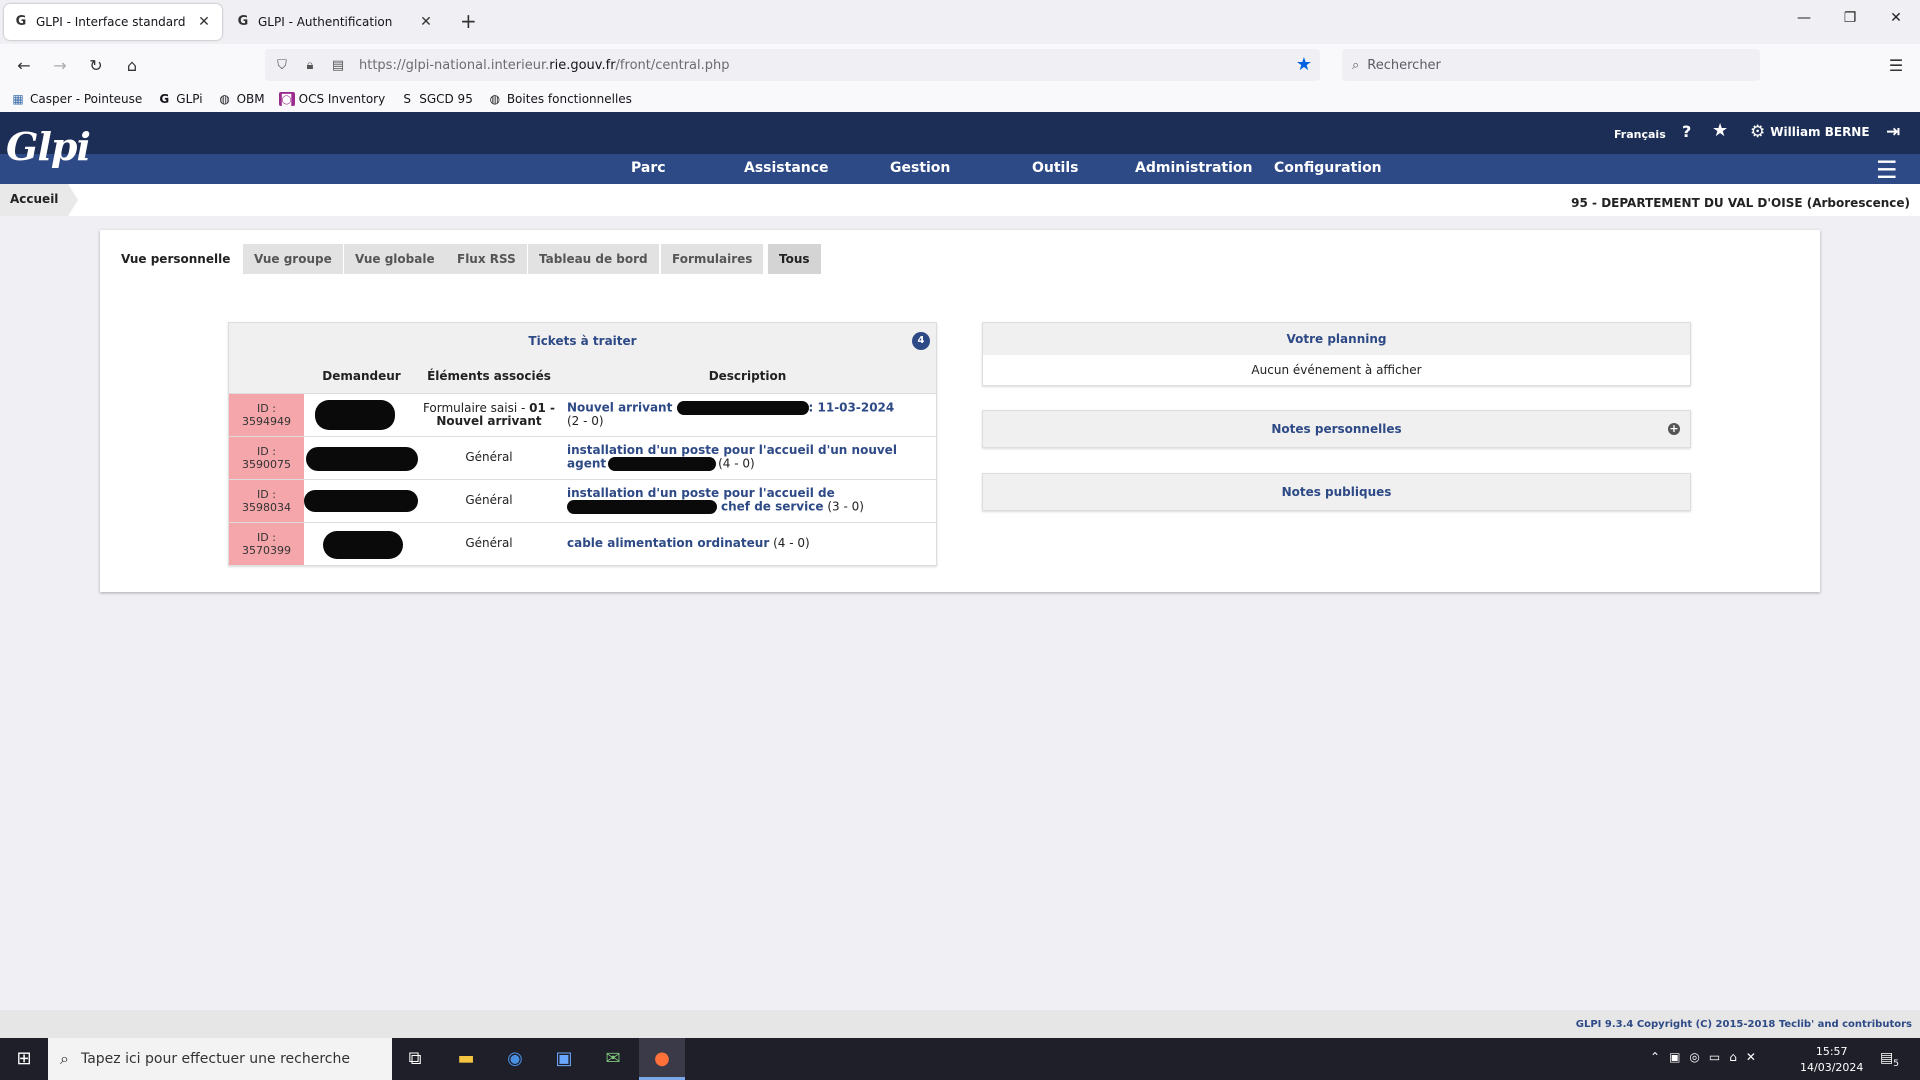 This screenshot has width=1920, height=1080. What do you see at coordinates (1714, 1057) in the screenshot?
I see `battery-icon: ▭` at bounding box center [1714, 1057].